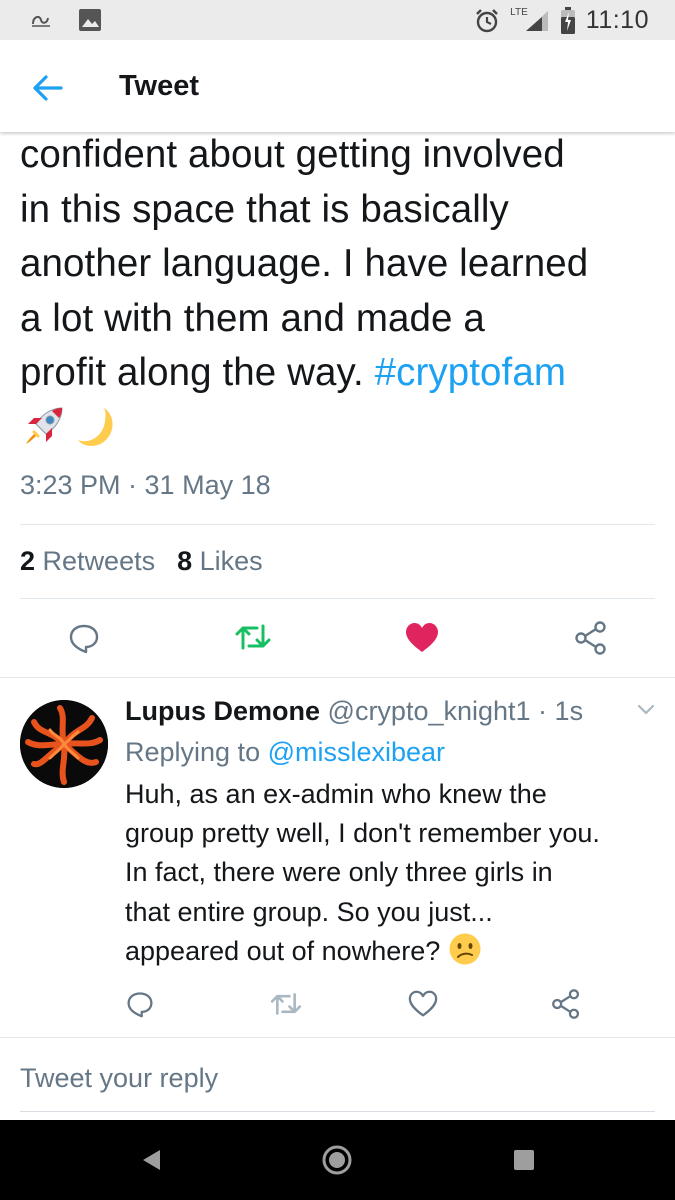 The height and width of the screenshot is (1200, 675). I want to click on network-type: LTE, so click(519, 12).